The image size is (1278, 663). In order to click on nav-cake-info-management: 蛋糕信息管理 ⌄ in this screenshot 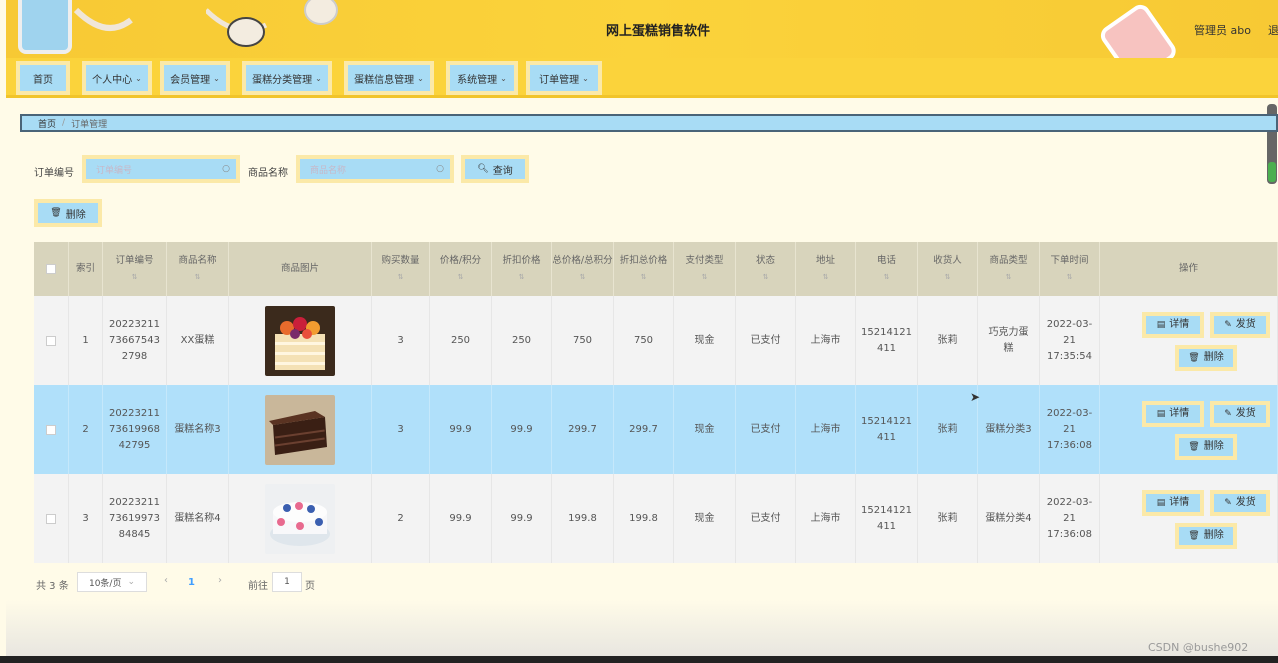, I will do `click(389, 78)`.